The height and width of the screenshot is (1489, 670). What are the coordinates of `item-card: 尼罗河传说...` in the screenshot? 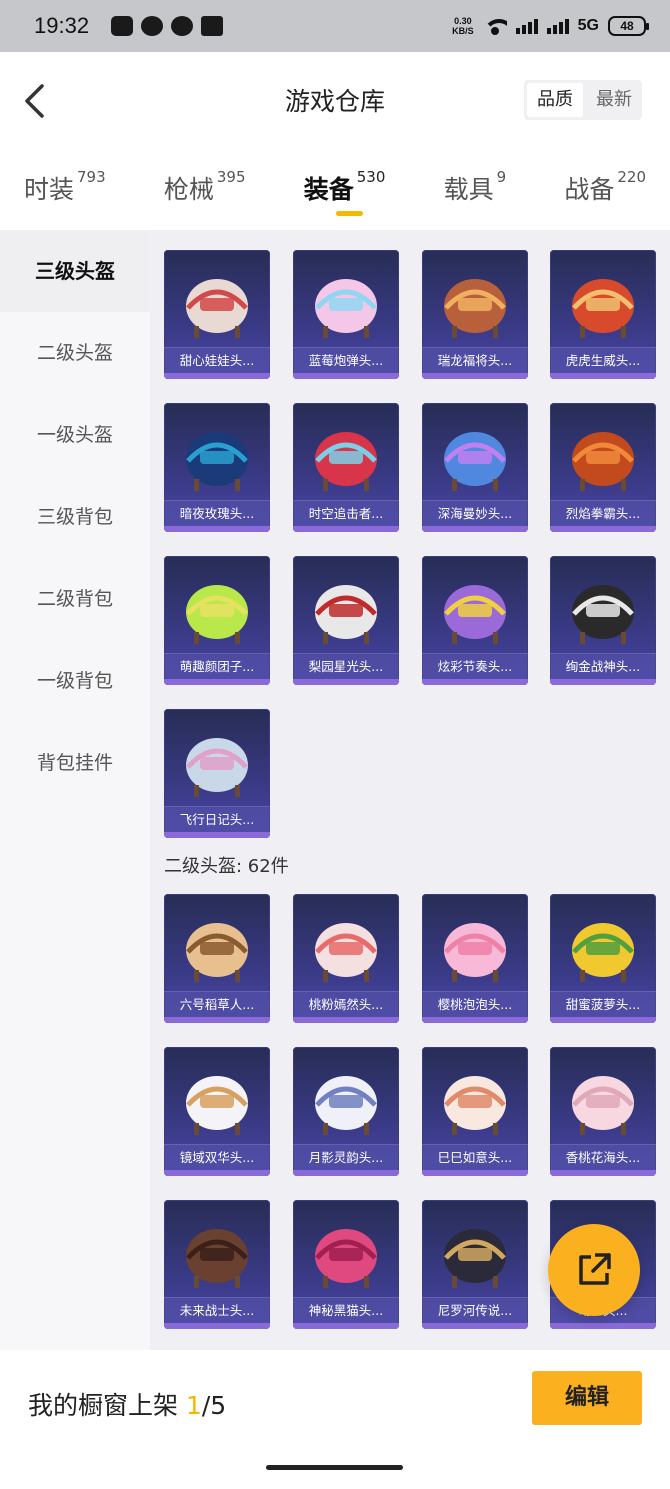 It's located at (475, 1264).